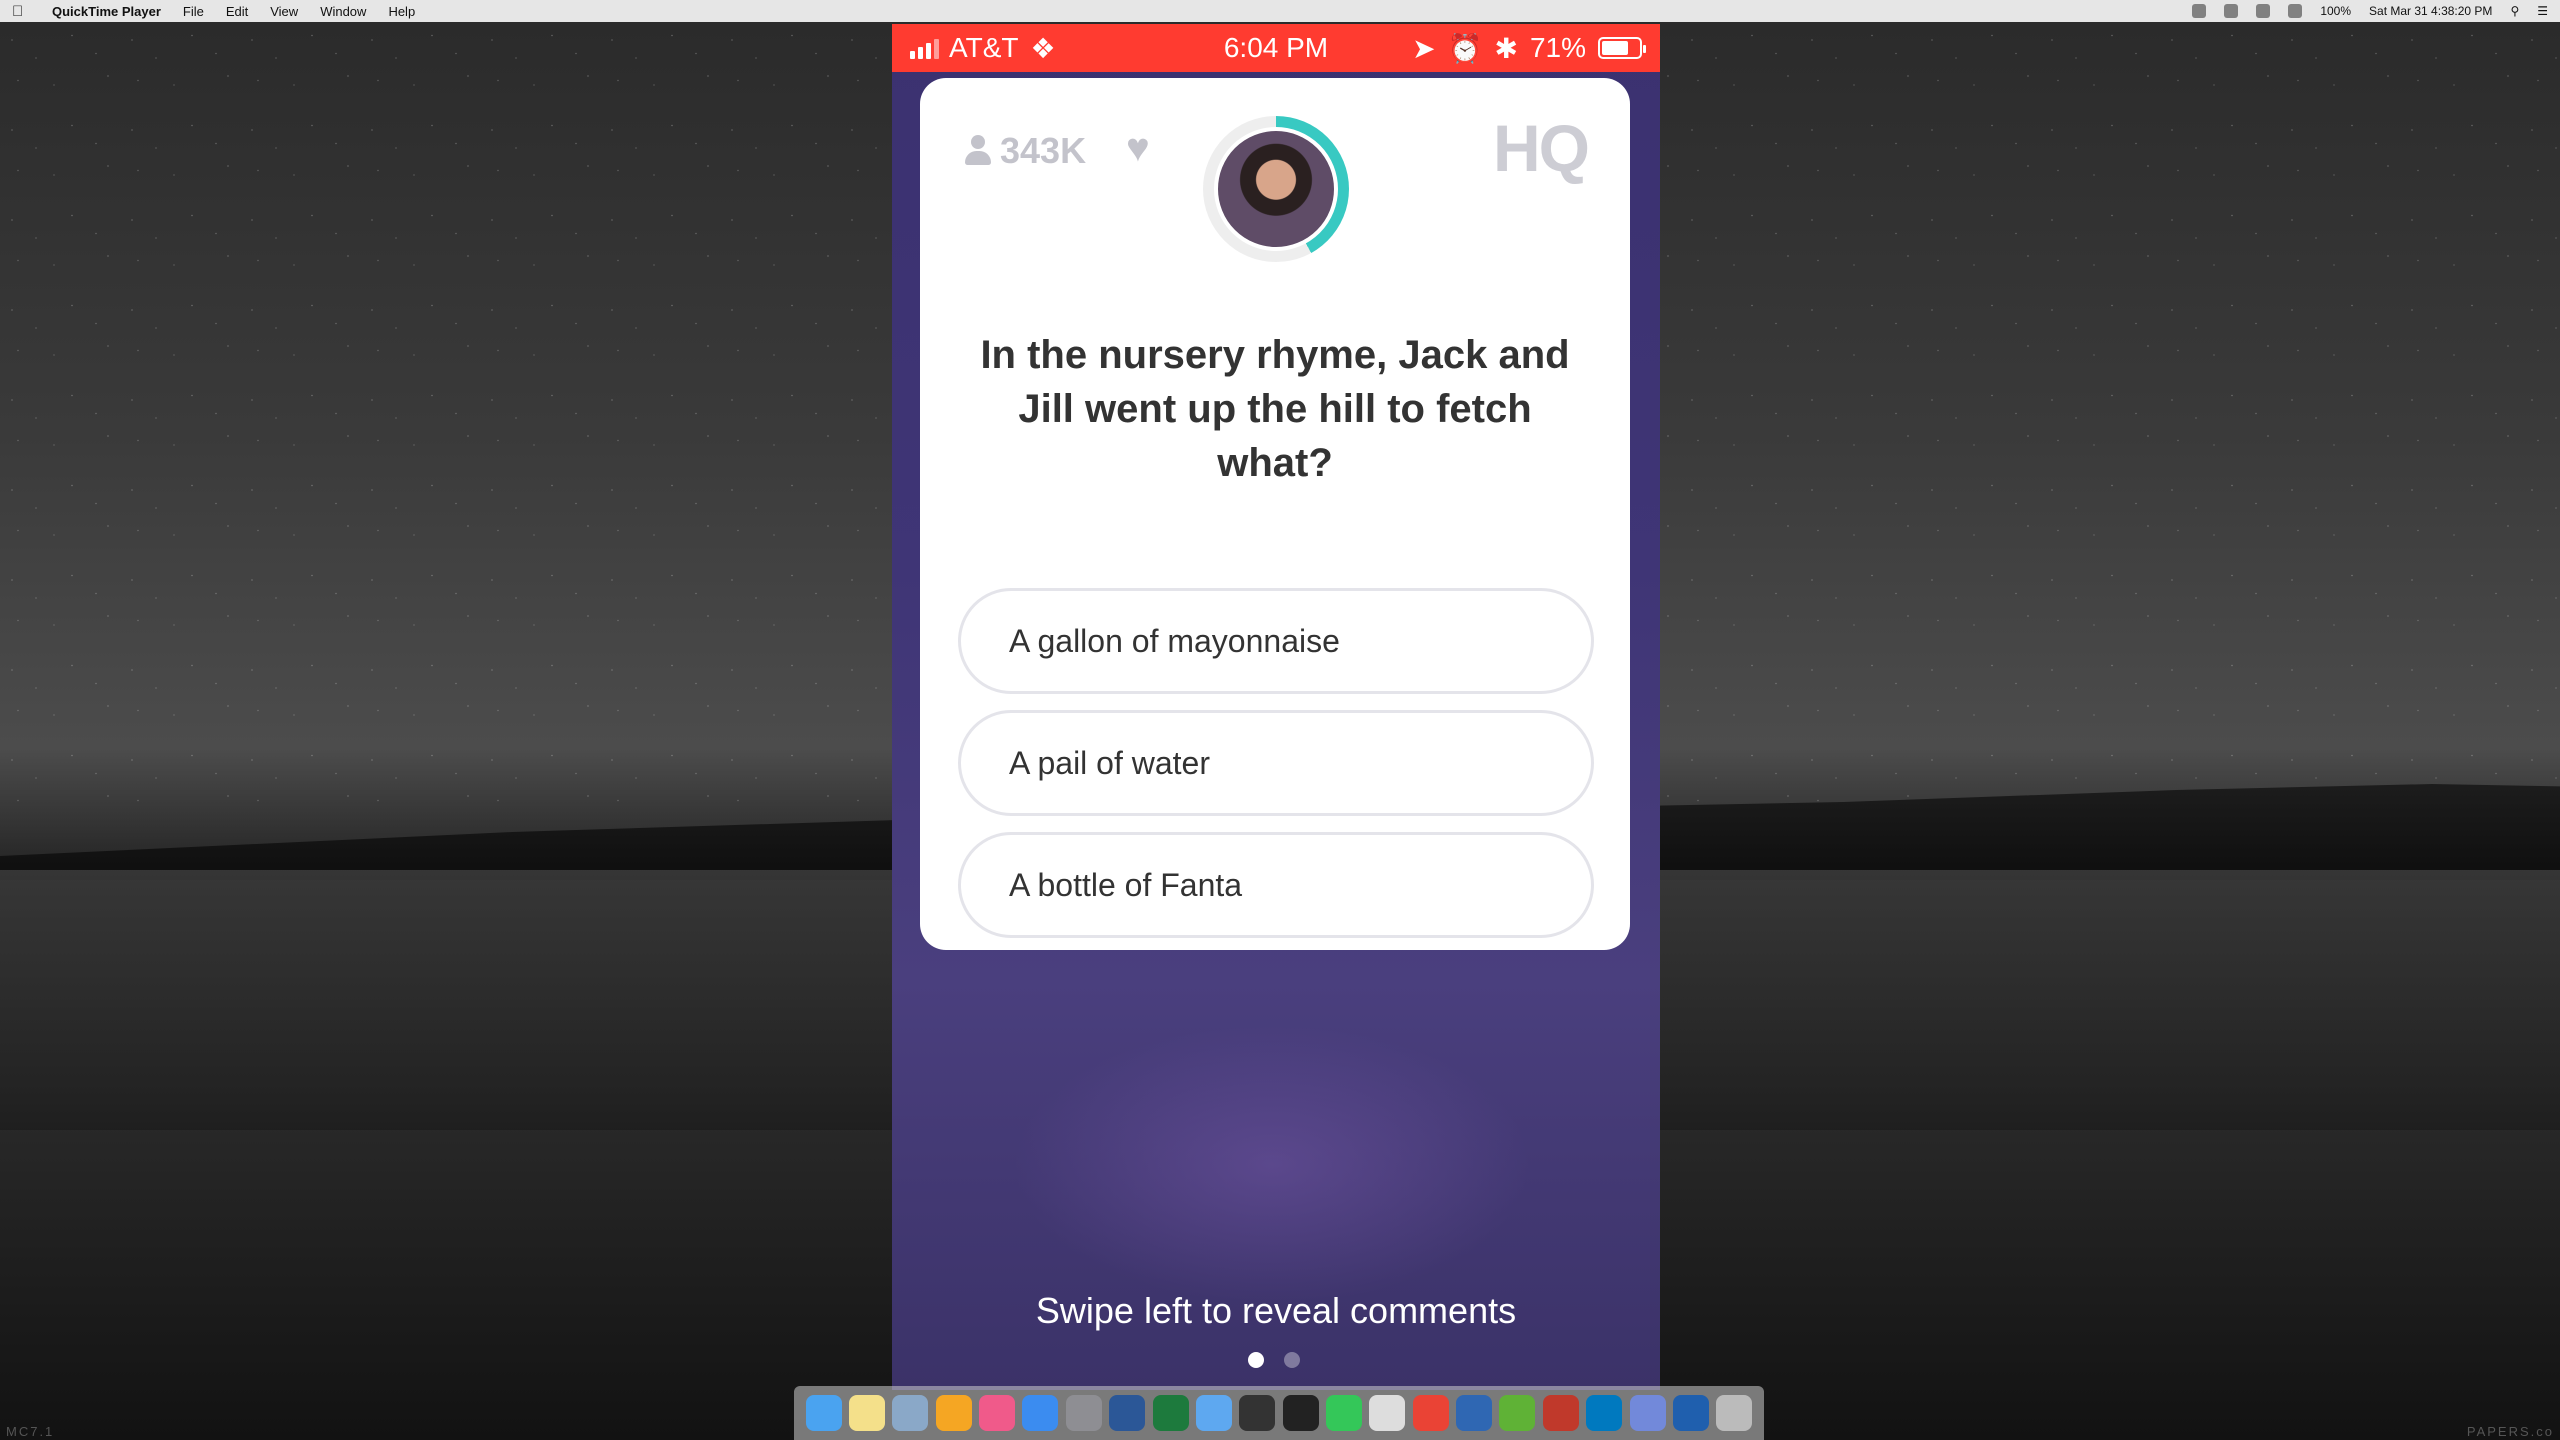 The height and width of the screenshot is (1440, 2560). I want to click on clock: Sat Mar 31 4:38:20 PM, so click(2430, 11).